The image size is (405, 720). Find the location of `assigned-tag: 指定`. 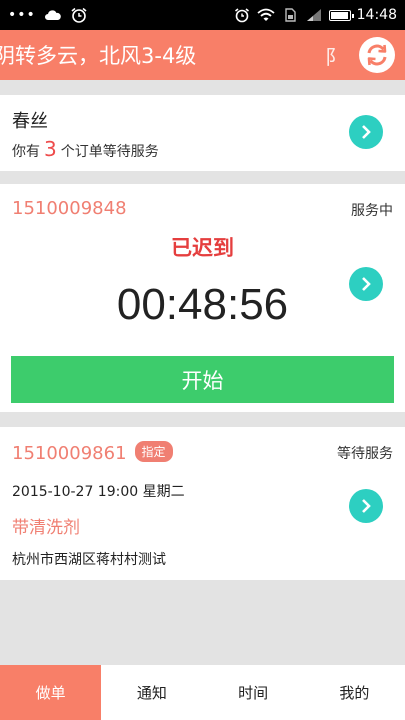

assigned-tag: 指定 is located at coordinates (153, 451).